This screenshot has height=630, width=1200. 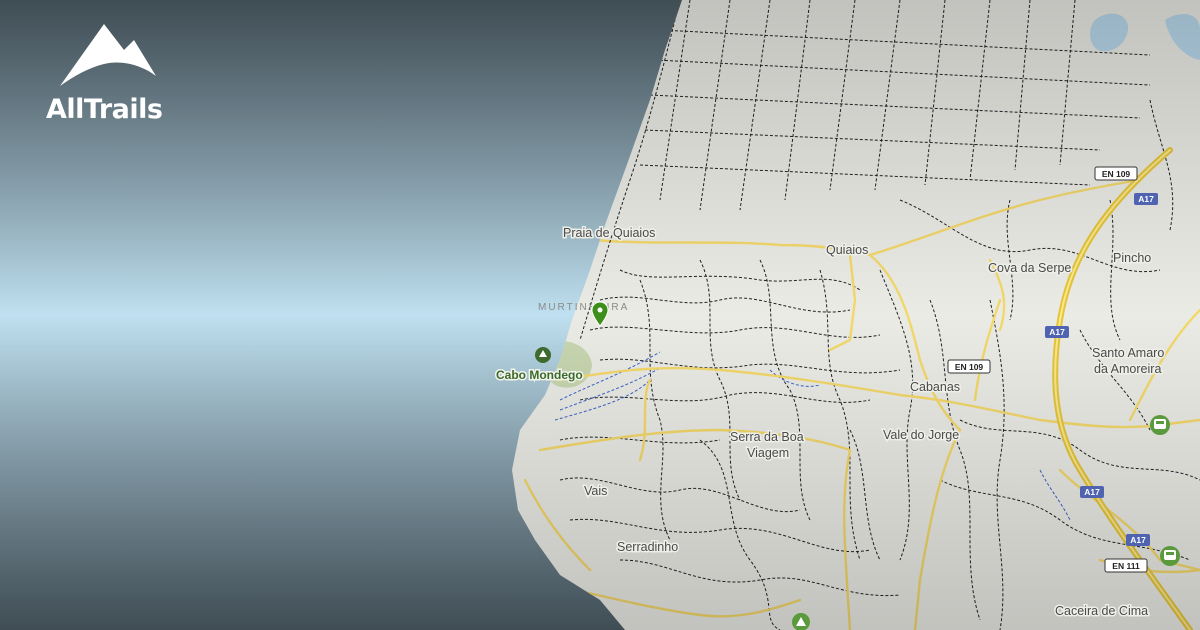 What do you see at coordinates (609, 233) in the screenshot?
I see `place-label: Praia de Quiaios` at bounding box center [609, 233].